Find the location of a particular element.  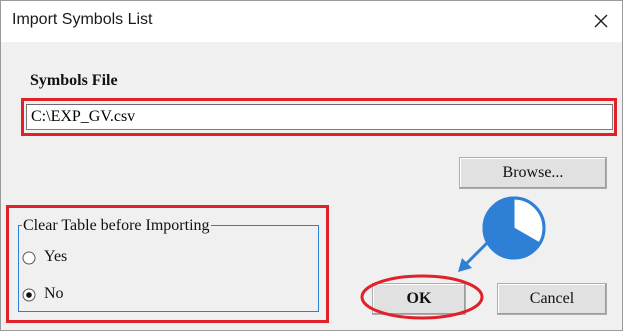

radio-no-label: No is located at coordinates (54, 294).